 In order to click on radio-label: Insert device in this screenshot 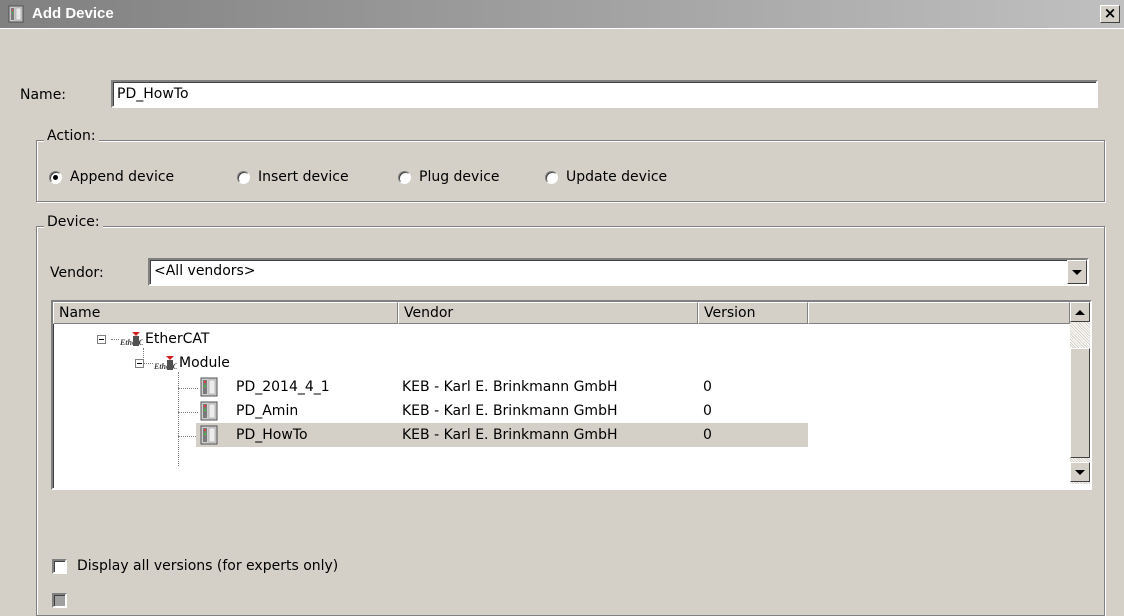, I will do `click(303, 177)`.